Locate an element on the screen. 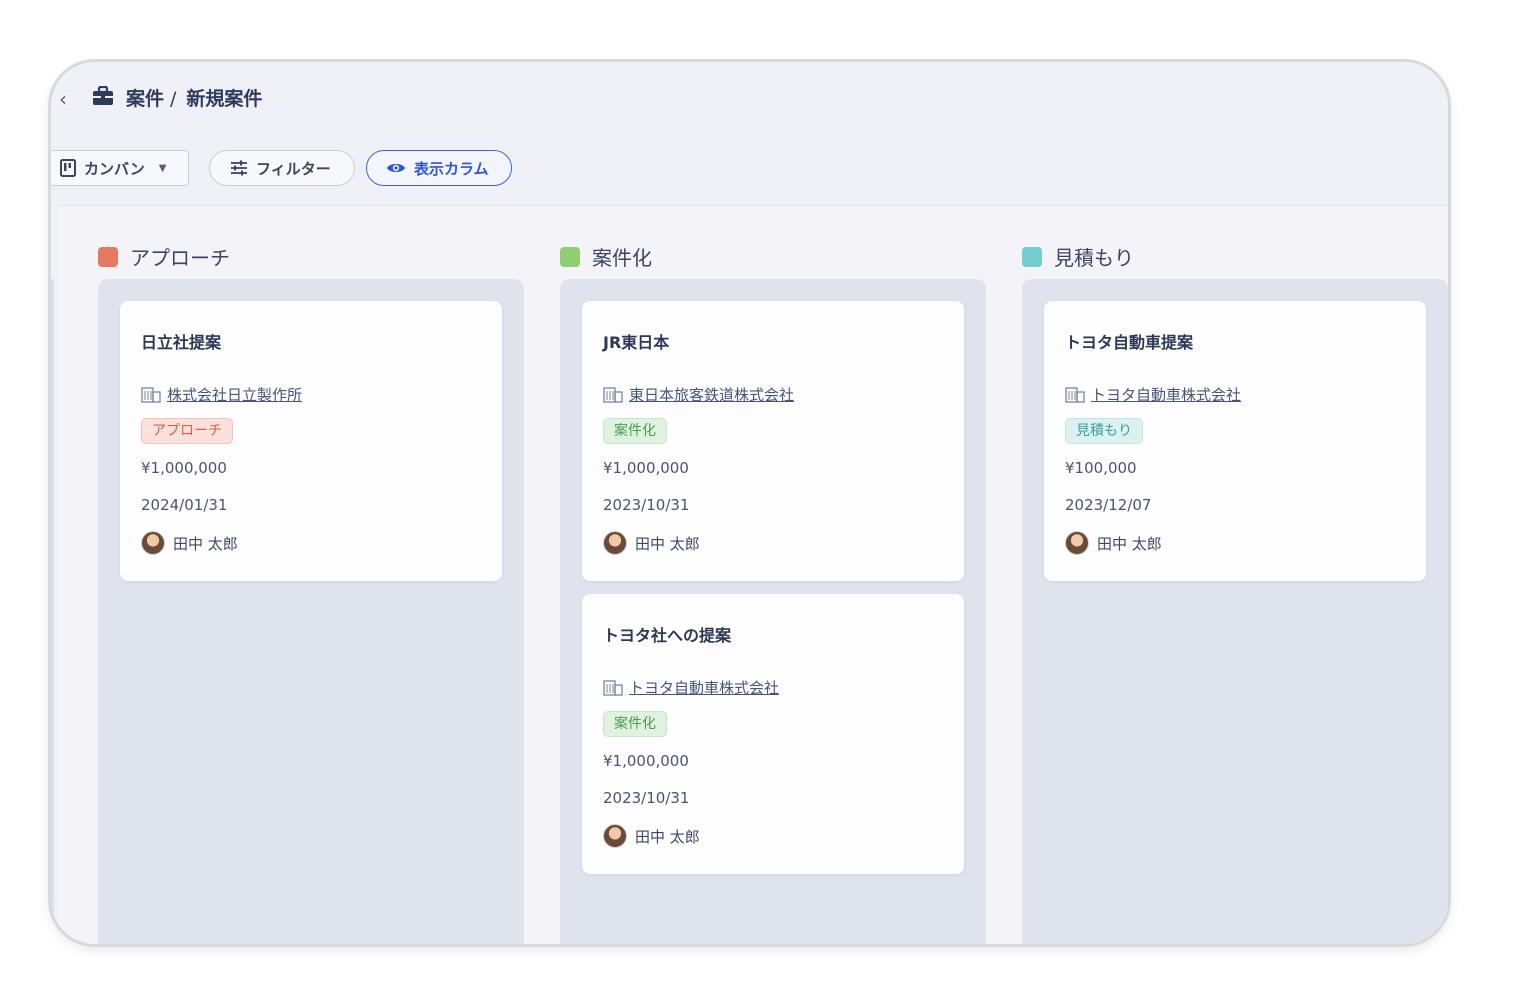 The image size is (1517, 1003). column-header-case: 案件化 is located at coordinates (606, 256).